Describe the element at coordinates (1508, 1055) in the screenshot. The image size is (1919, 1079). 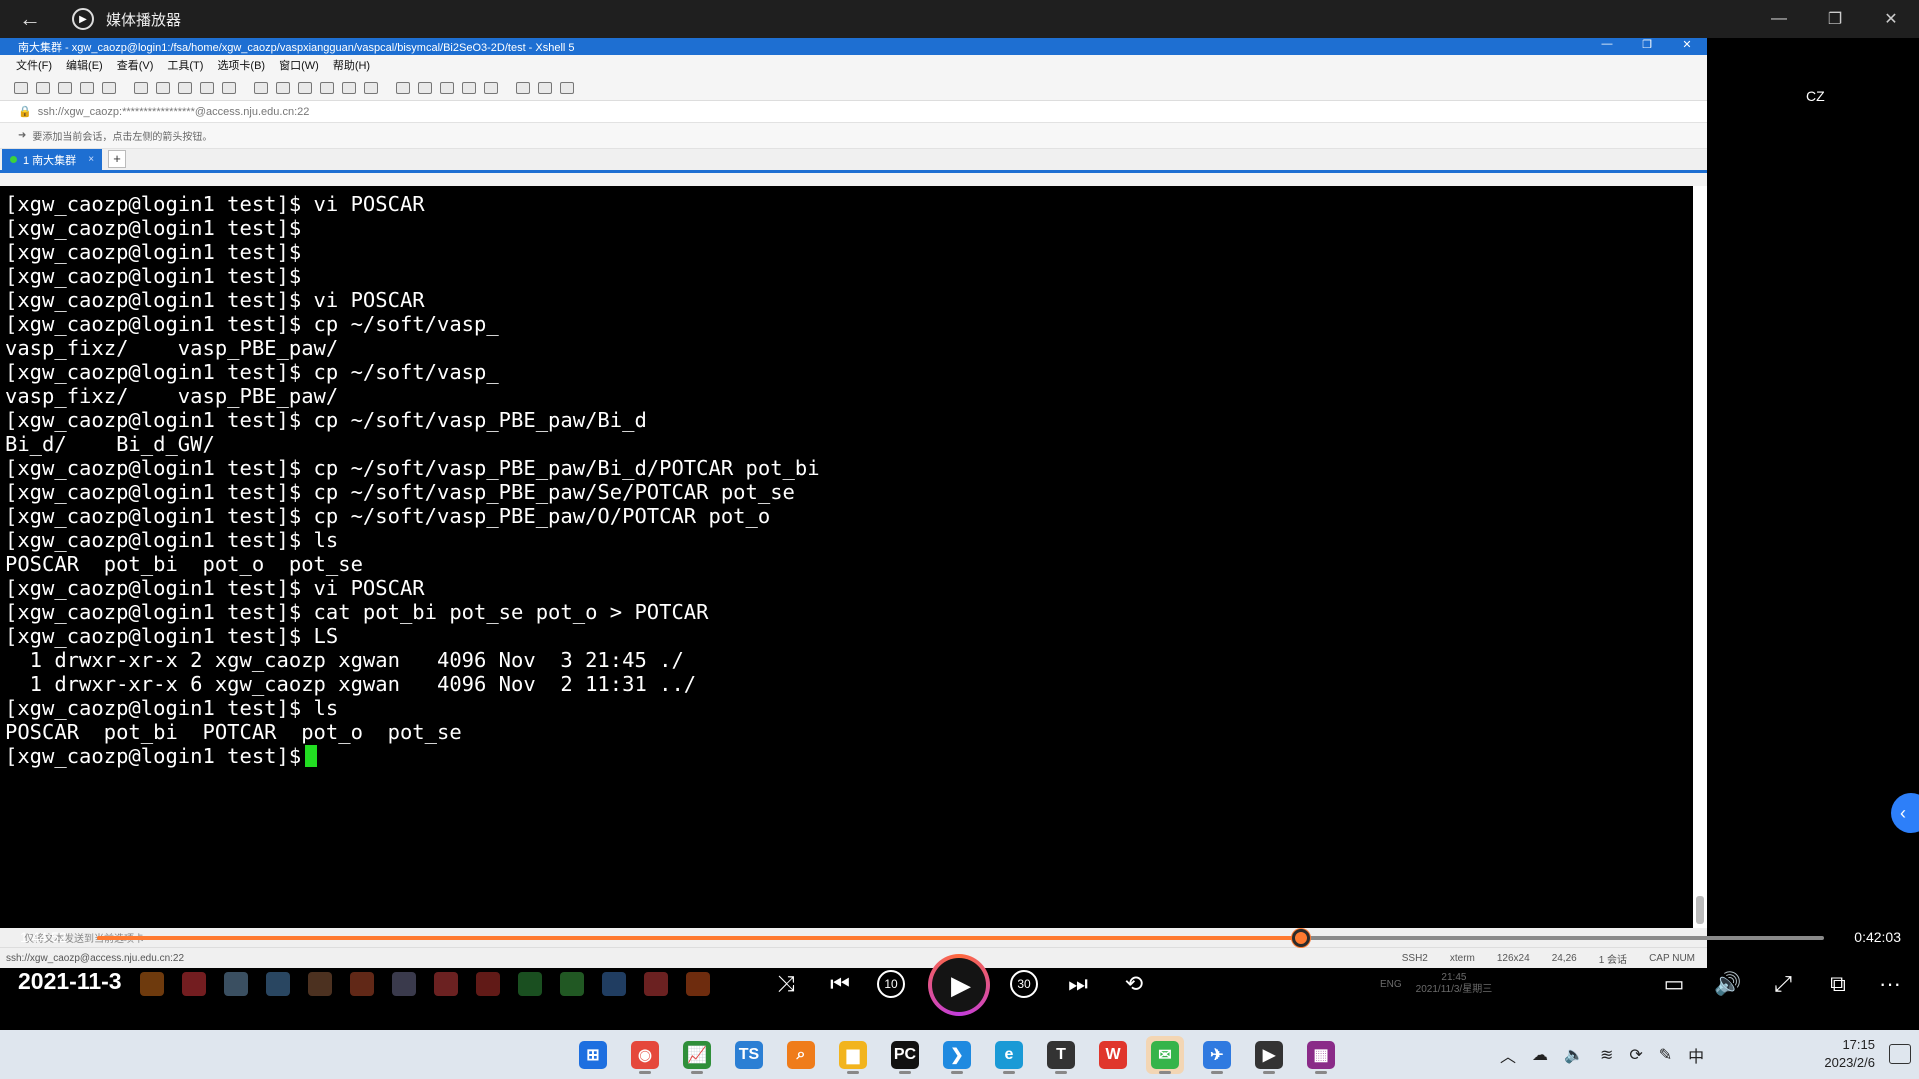
I see `tray-chevron-icon: ︿` at that location.